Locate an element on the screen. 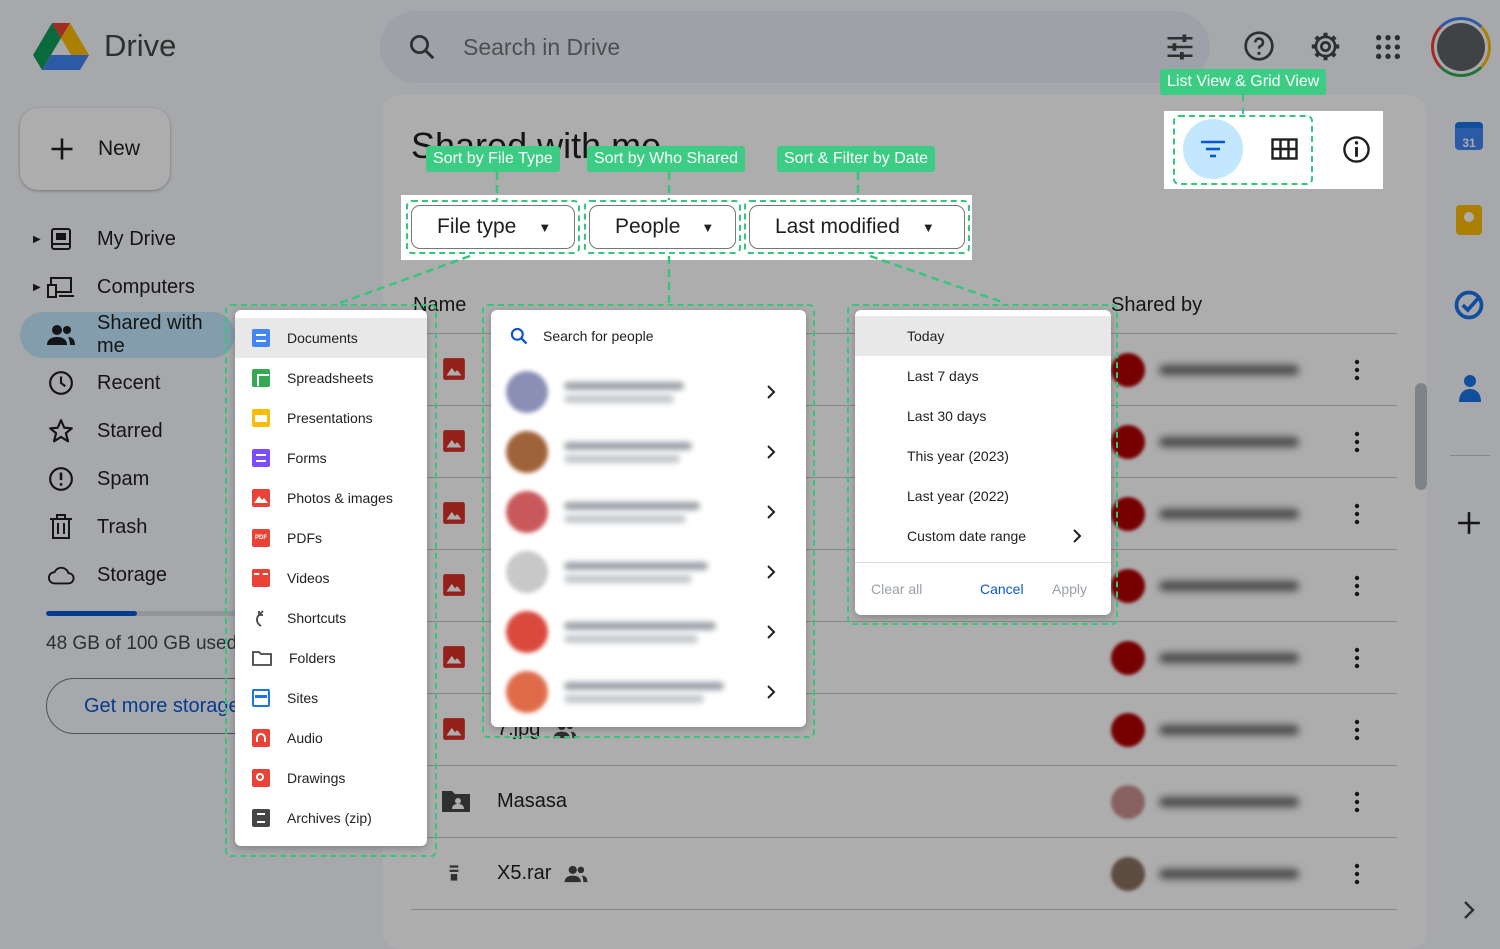 This screenshot has width=1500, height=949. callout-people: Sort by Who Shared is located at coordinates (666, 159).